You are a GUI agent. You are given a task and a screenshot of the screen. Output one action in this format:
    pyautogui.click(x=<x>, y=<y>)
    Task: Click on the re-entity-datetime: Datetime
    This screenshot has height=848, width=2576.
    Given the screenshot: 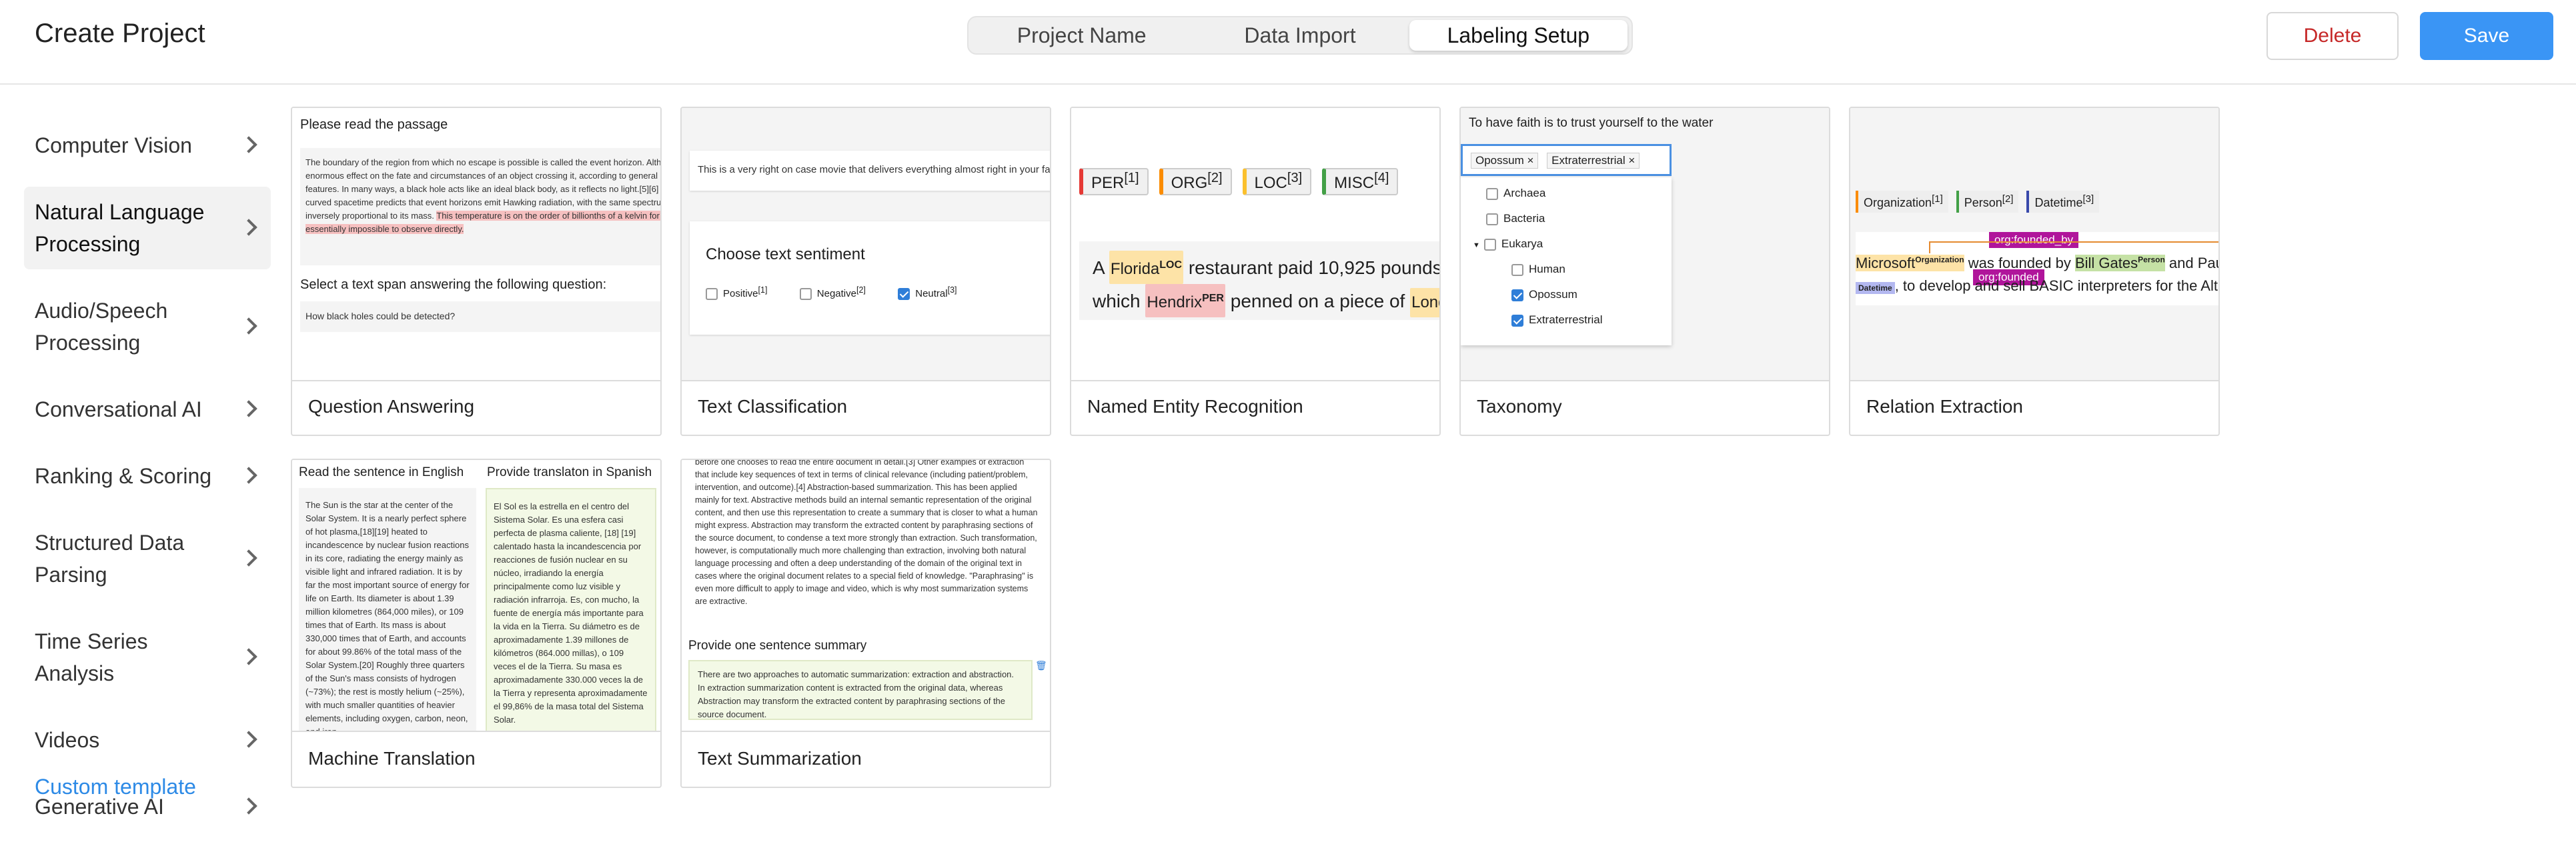 What is the action you would take?
    pyautogui.click(x=1875, y=288)
    